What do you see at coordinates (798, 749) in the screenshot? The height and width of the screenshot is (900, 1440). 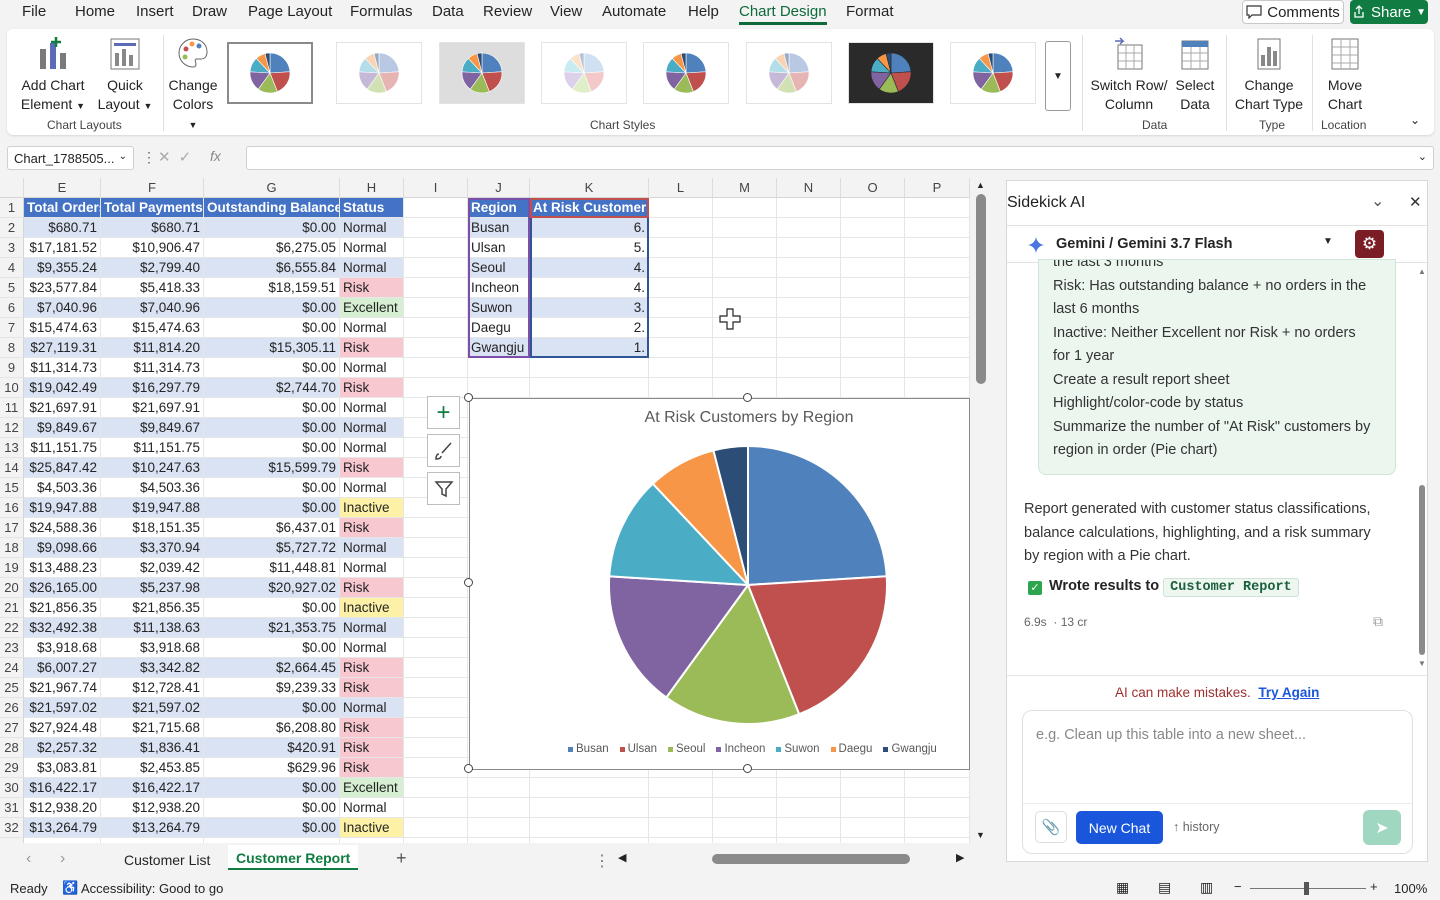 I see `legend-item-suwon: Suwon` at bounding box center [798, 749].